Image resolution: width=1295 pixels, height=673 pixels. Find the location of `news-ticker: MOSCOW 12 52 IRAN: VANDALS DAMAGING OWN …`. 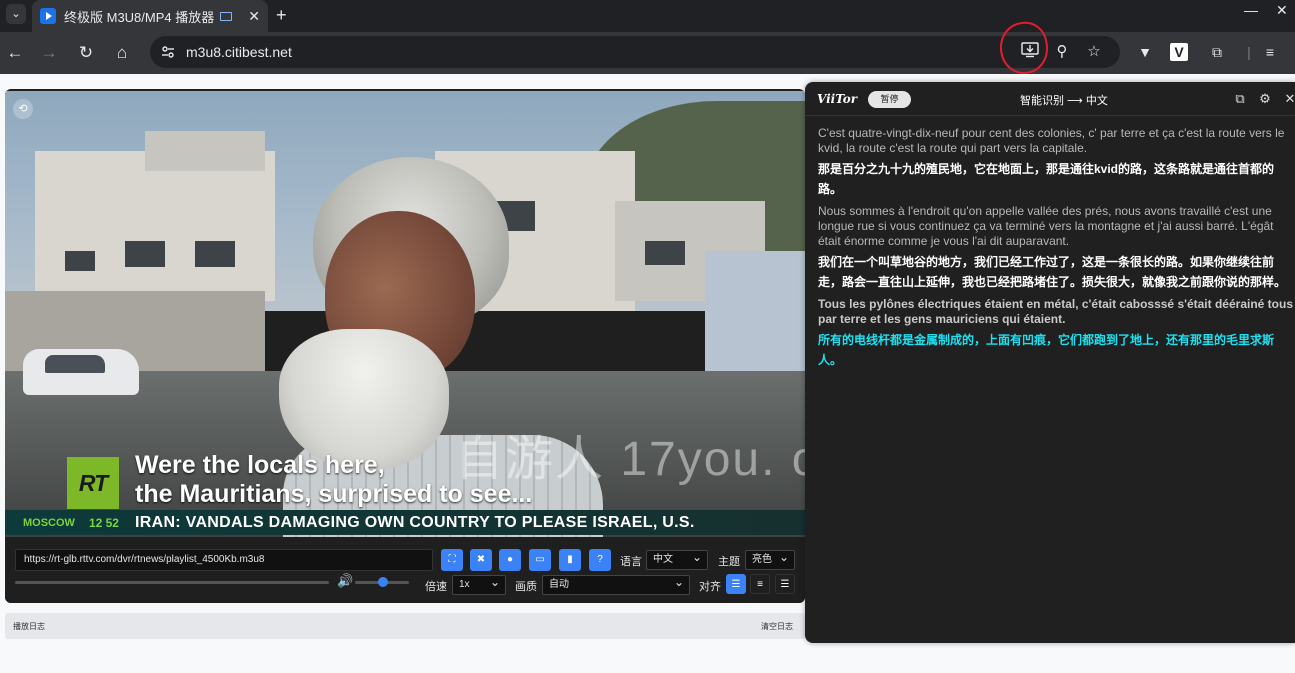

news-ticker: MOSCOW 12 52 IRAN: VANDALS DAMAGING OWN … is located at coordinates (405, 522).